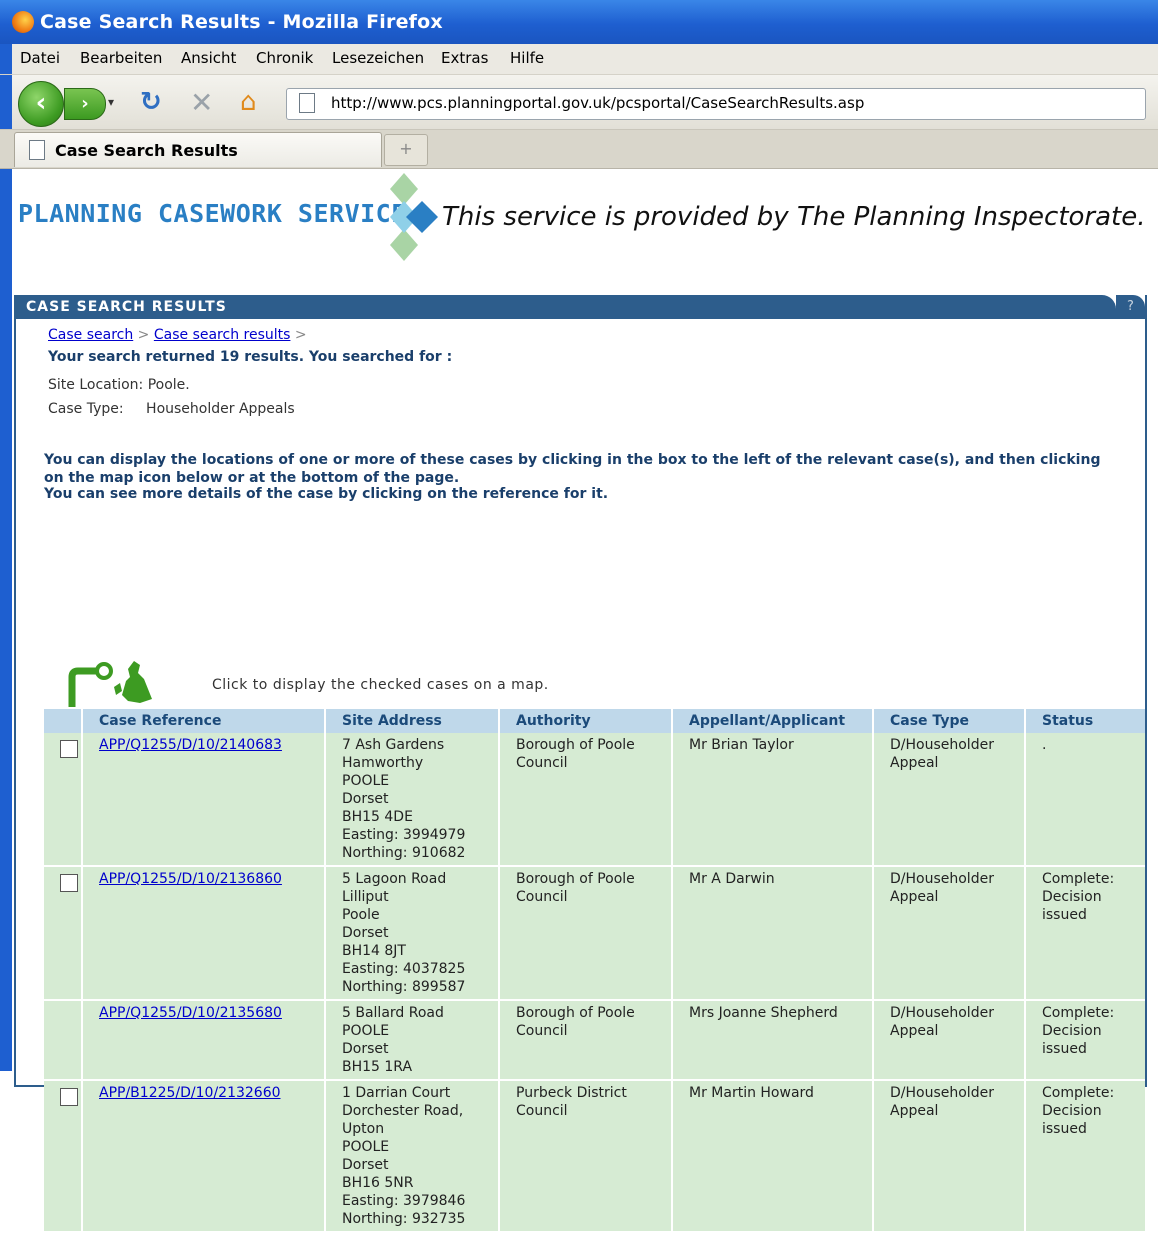  Describe the element at coordinates (248, 102) in the screenshot. I see `home-icon: ⌂` at that location.